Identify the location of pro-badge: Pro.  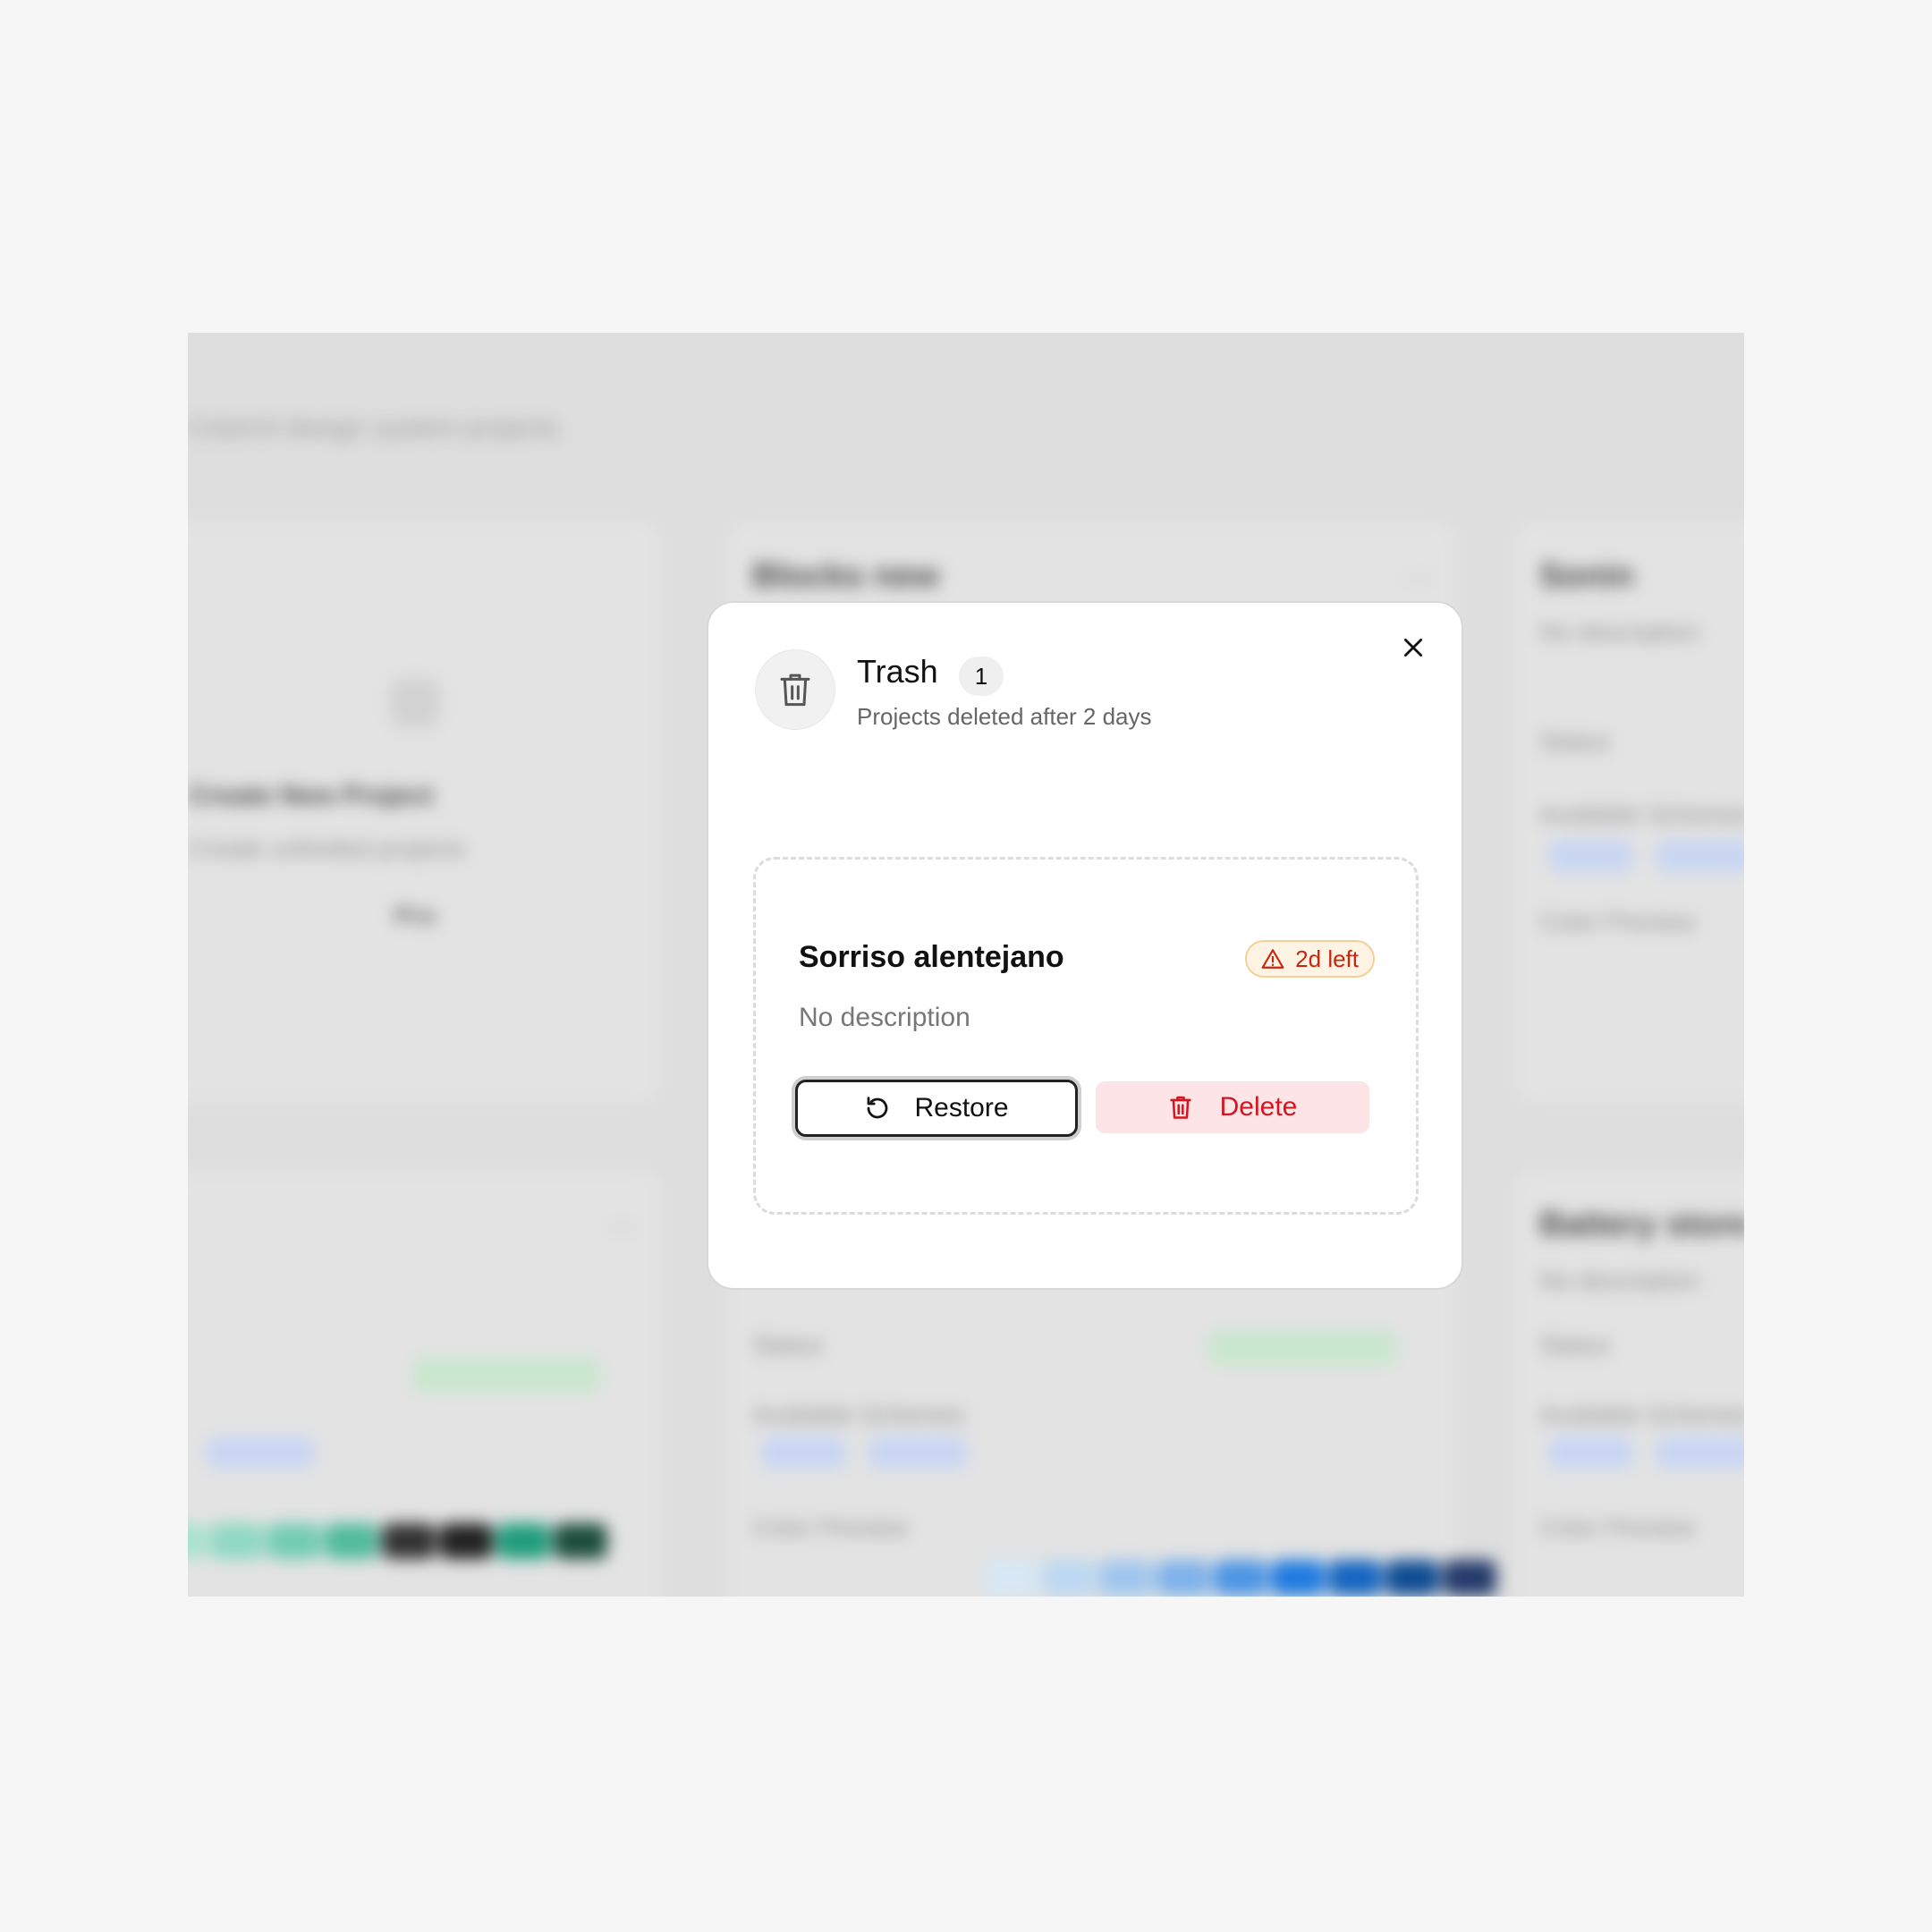
(415, 915).